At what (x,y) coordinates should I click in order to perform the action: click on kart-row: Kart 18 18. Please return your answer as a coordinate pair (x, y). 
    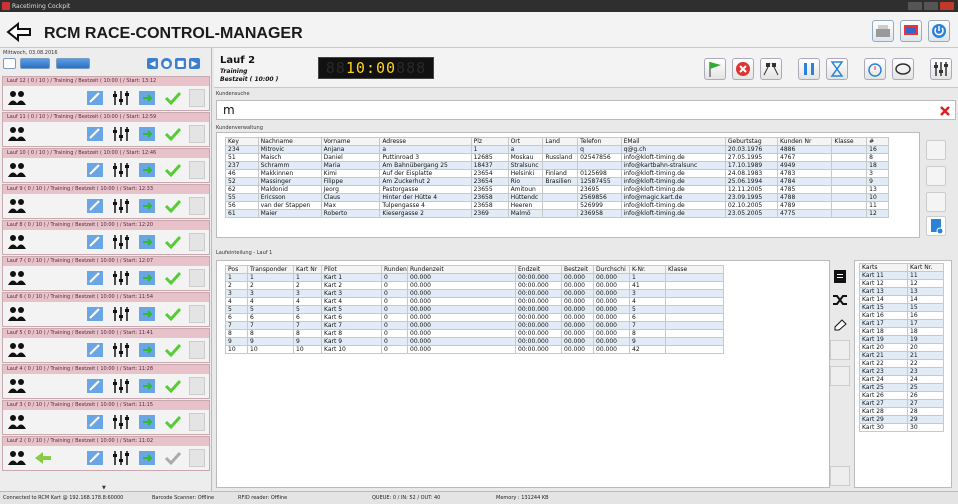
    Looking at the image, I should click on (901, 331).